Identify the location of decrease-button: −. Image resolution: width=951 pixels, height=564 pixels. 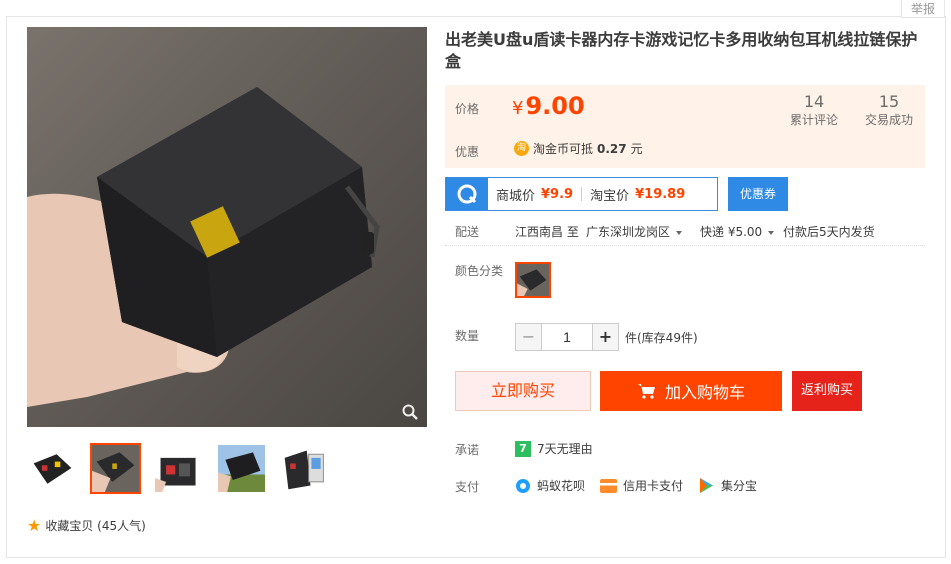
(528, 337).